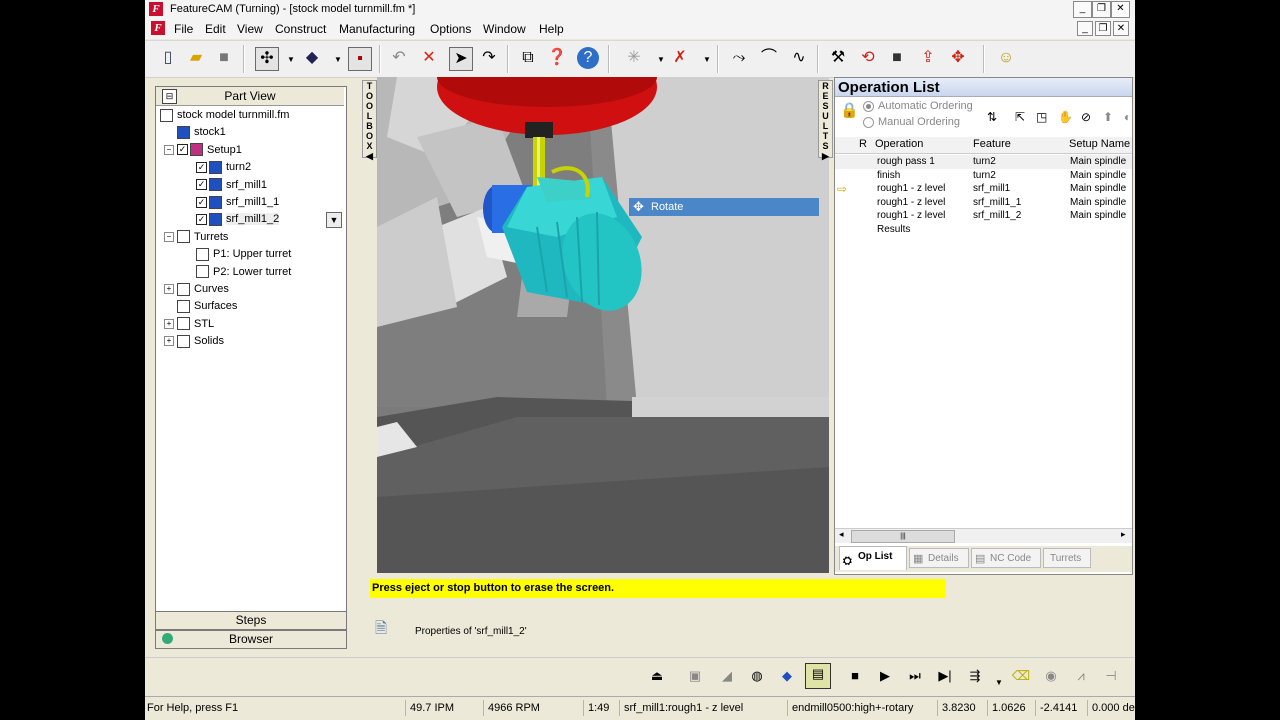  What do you see at coordinates (1051, 676) in the screenshot?
I see `globe-sim-icon: ◉` at bounding box center [1051, 676].